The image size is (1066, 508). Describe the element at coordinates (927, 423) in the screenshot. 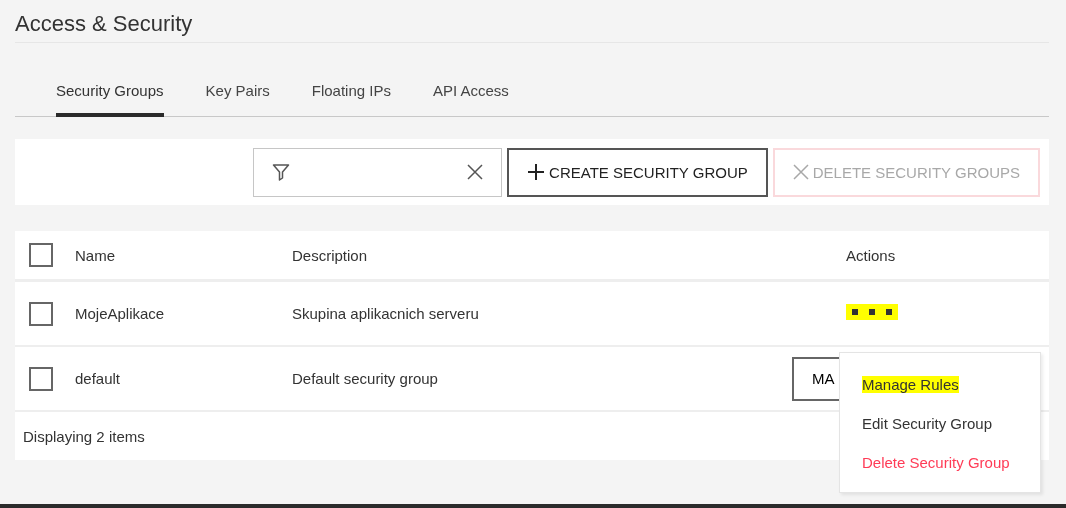

I see `menu-item: Edit Security Group` at that location.